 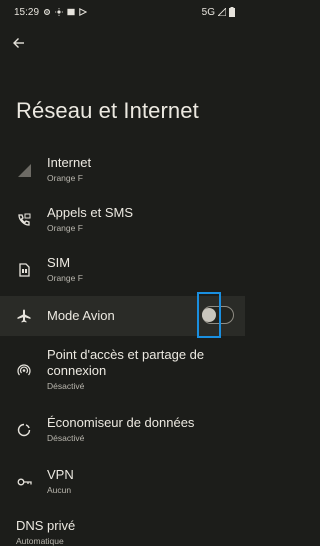 I want to click on gear-icon, so click(x=47, y=12).